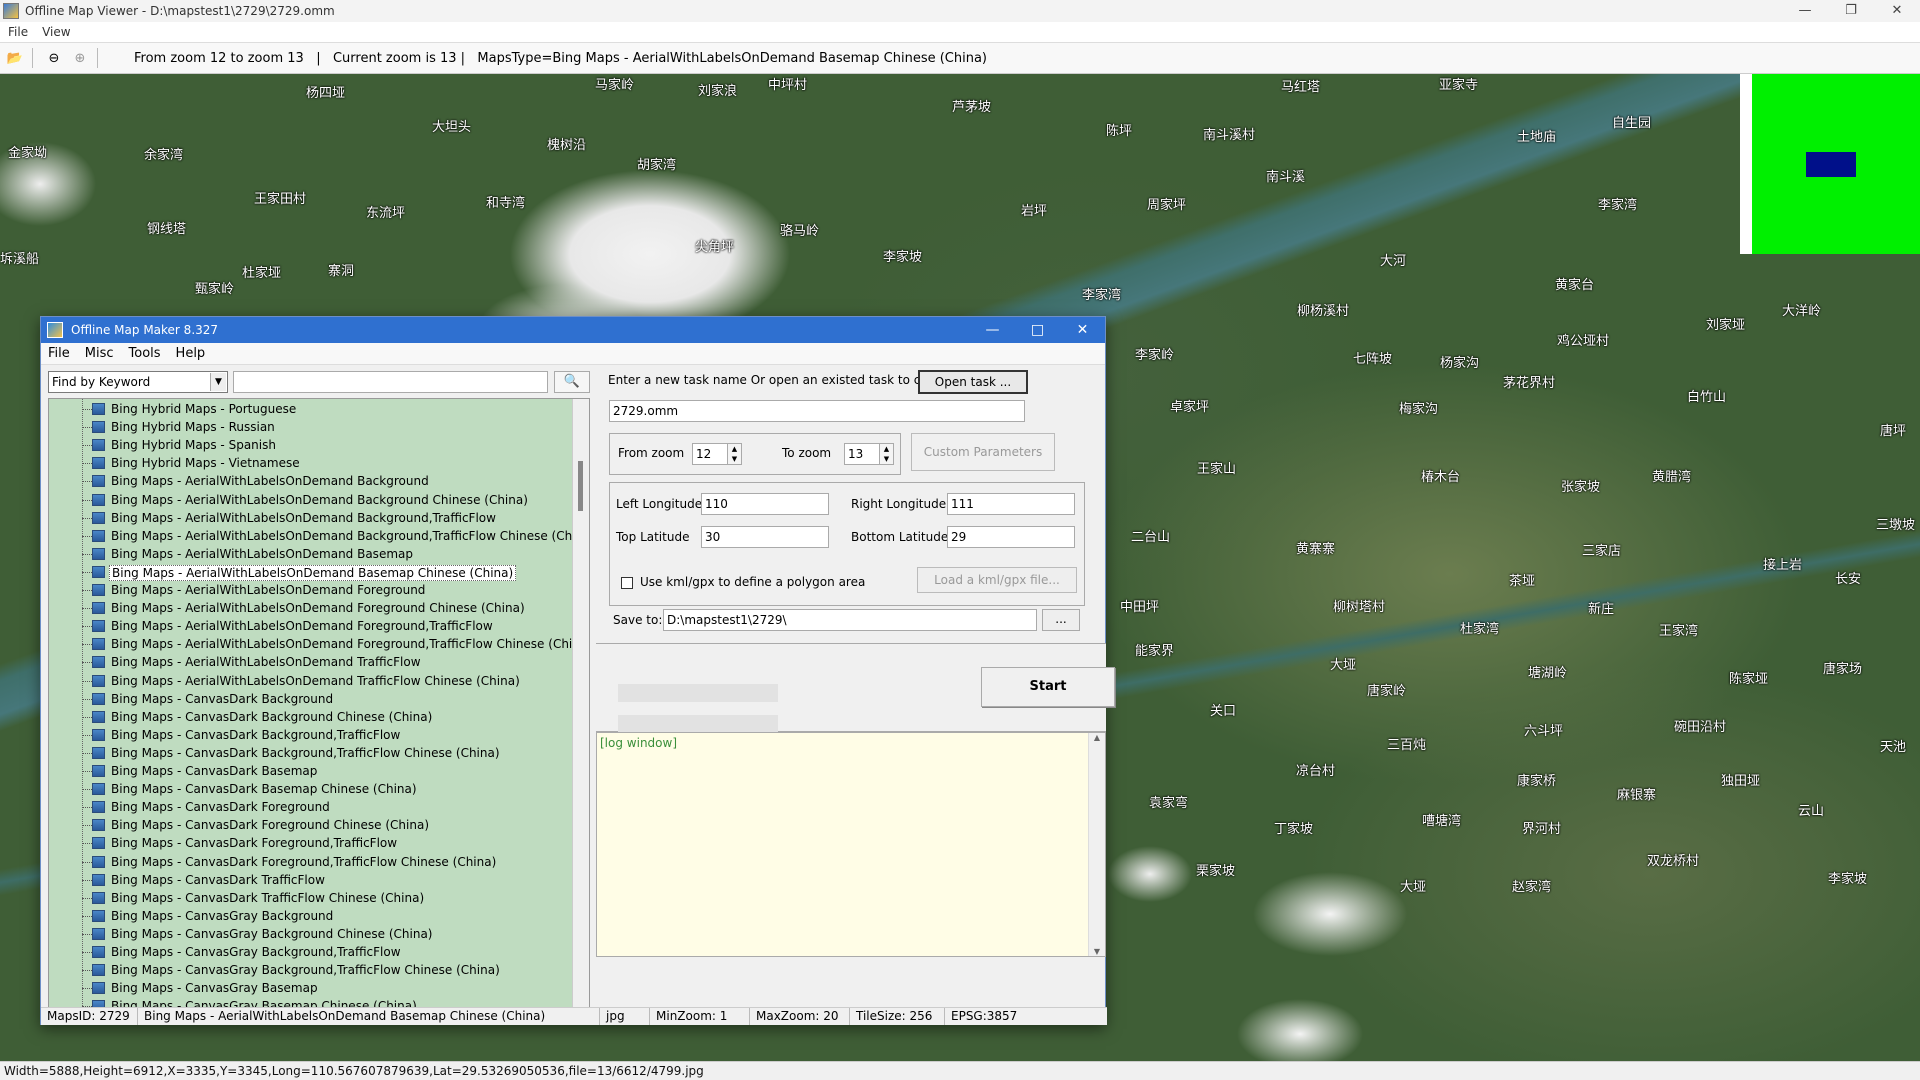 The height and width of the screenshot is (1080, 1920). Describe the element at coordinates (1011, 537) in the screenshot. I see `bottom-latitude-input: 29` at that location.